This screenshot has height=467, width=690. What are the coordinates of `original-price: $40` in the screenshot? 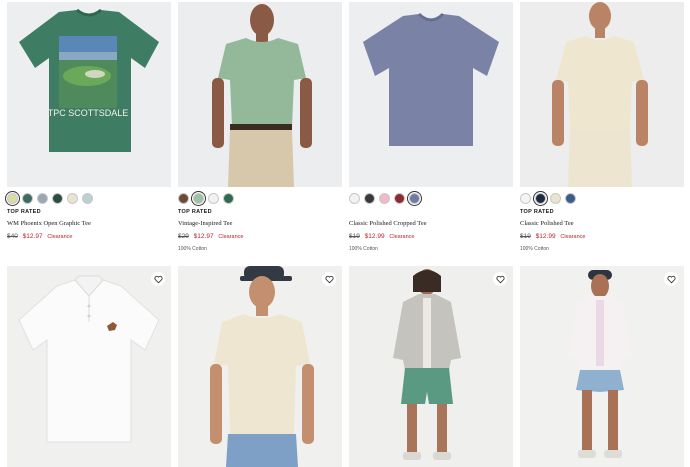 It's located at (12, 236).